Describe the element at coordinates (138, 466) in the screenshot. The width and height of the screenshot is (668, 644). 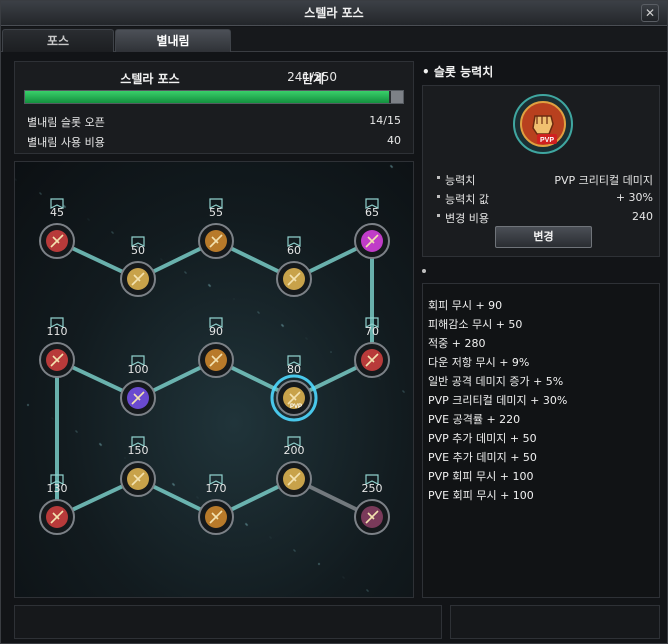
I see `star-node: 150` at that location.